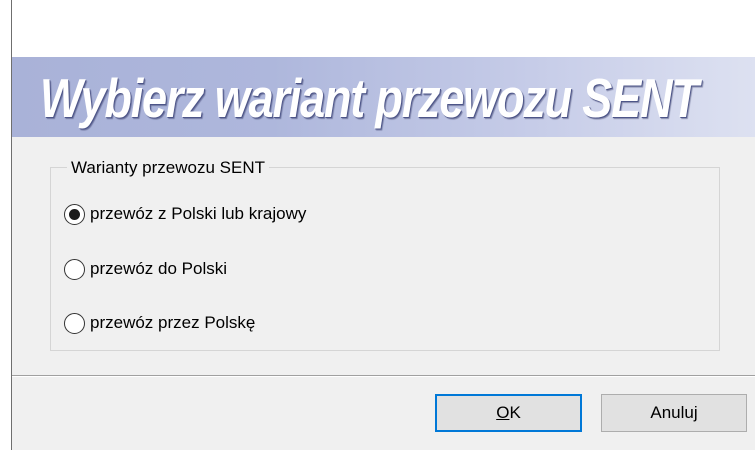 This screenshot has width=755, height=450. What do you see at coordinates (383, 376) in the screenshot?
I see `footer-separator-highlight` at bounding box center [383, 376].